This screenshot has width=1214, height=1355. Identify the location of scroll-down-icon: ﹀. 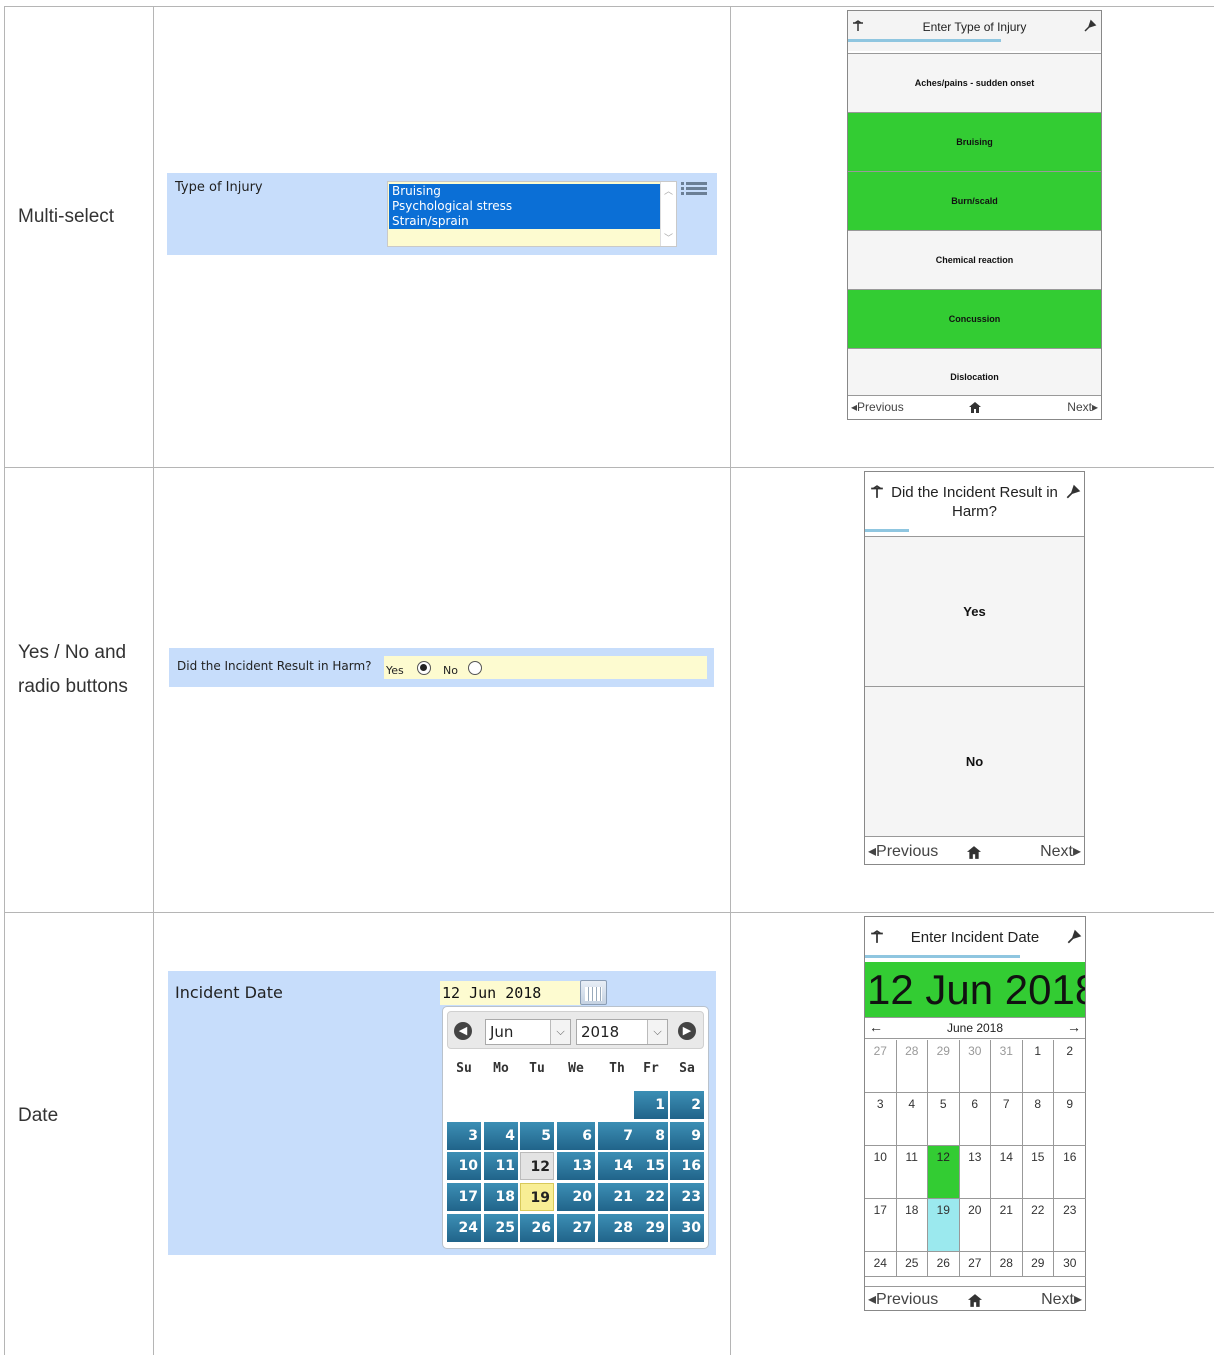
(668, 237).